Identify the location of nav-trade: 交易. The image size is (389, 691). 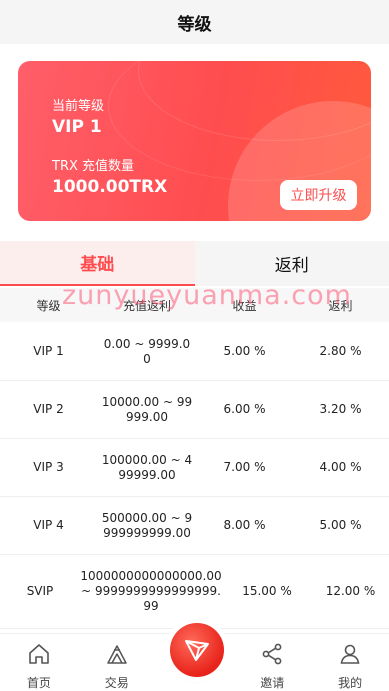
(117, 662).